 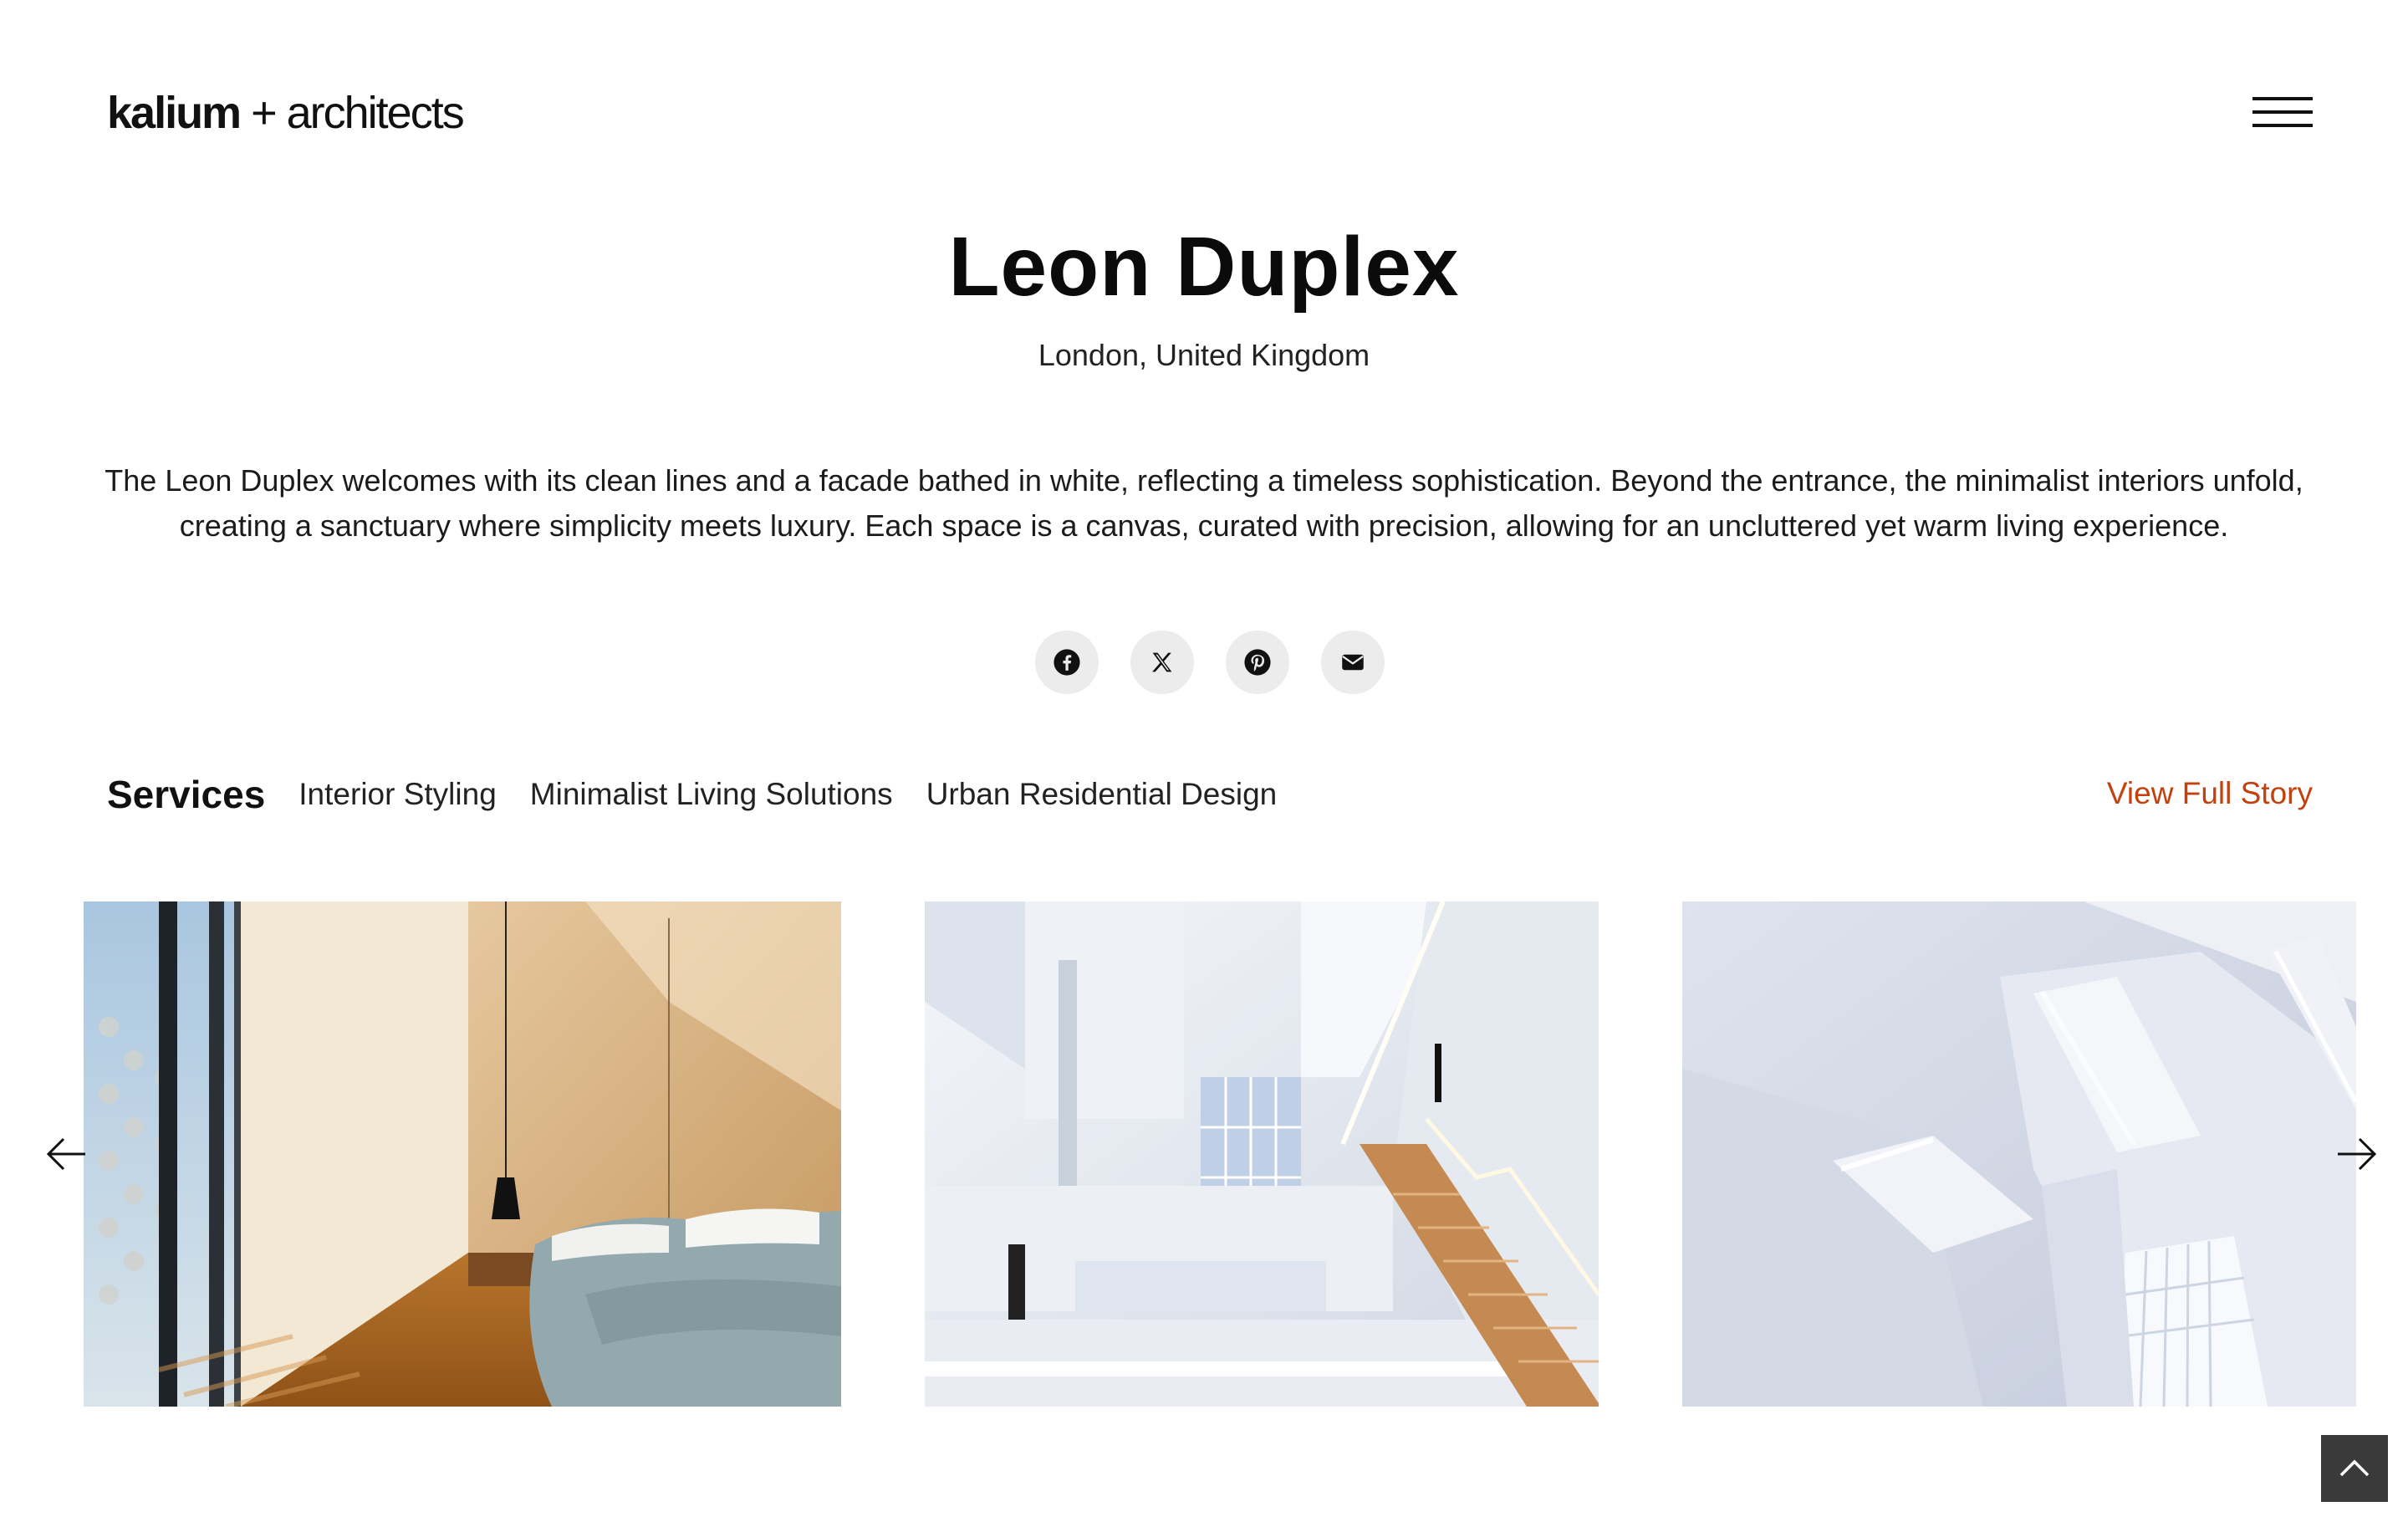 I want to click on gallery-image-skylight, so click(x=2019, y=1154).